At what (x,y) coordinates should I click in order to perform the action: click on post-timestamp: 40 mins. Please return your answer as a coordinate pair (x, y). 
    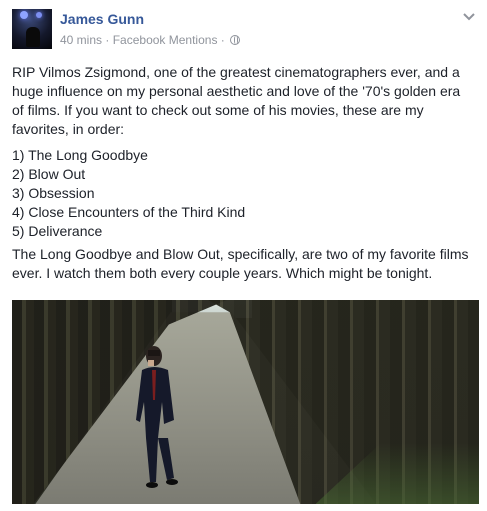
    Looking at the image, I should click on (81, 40).